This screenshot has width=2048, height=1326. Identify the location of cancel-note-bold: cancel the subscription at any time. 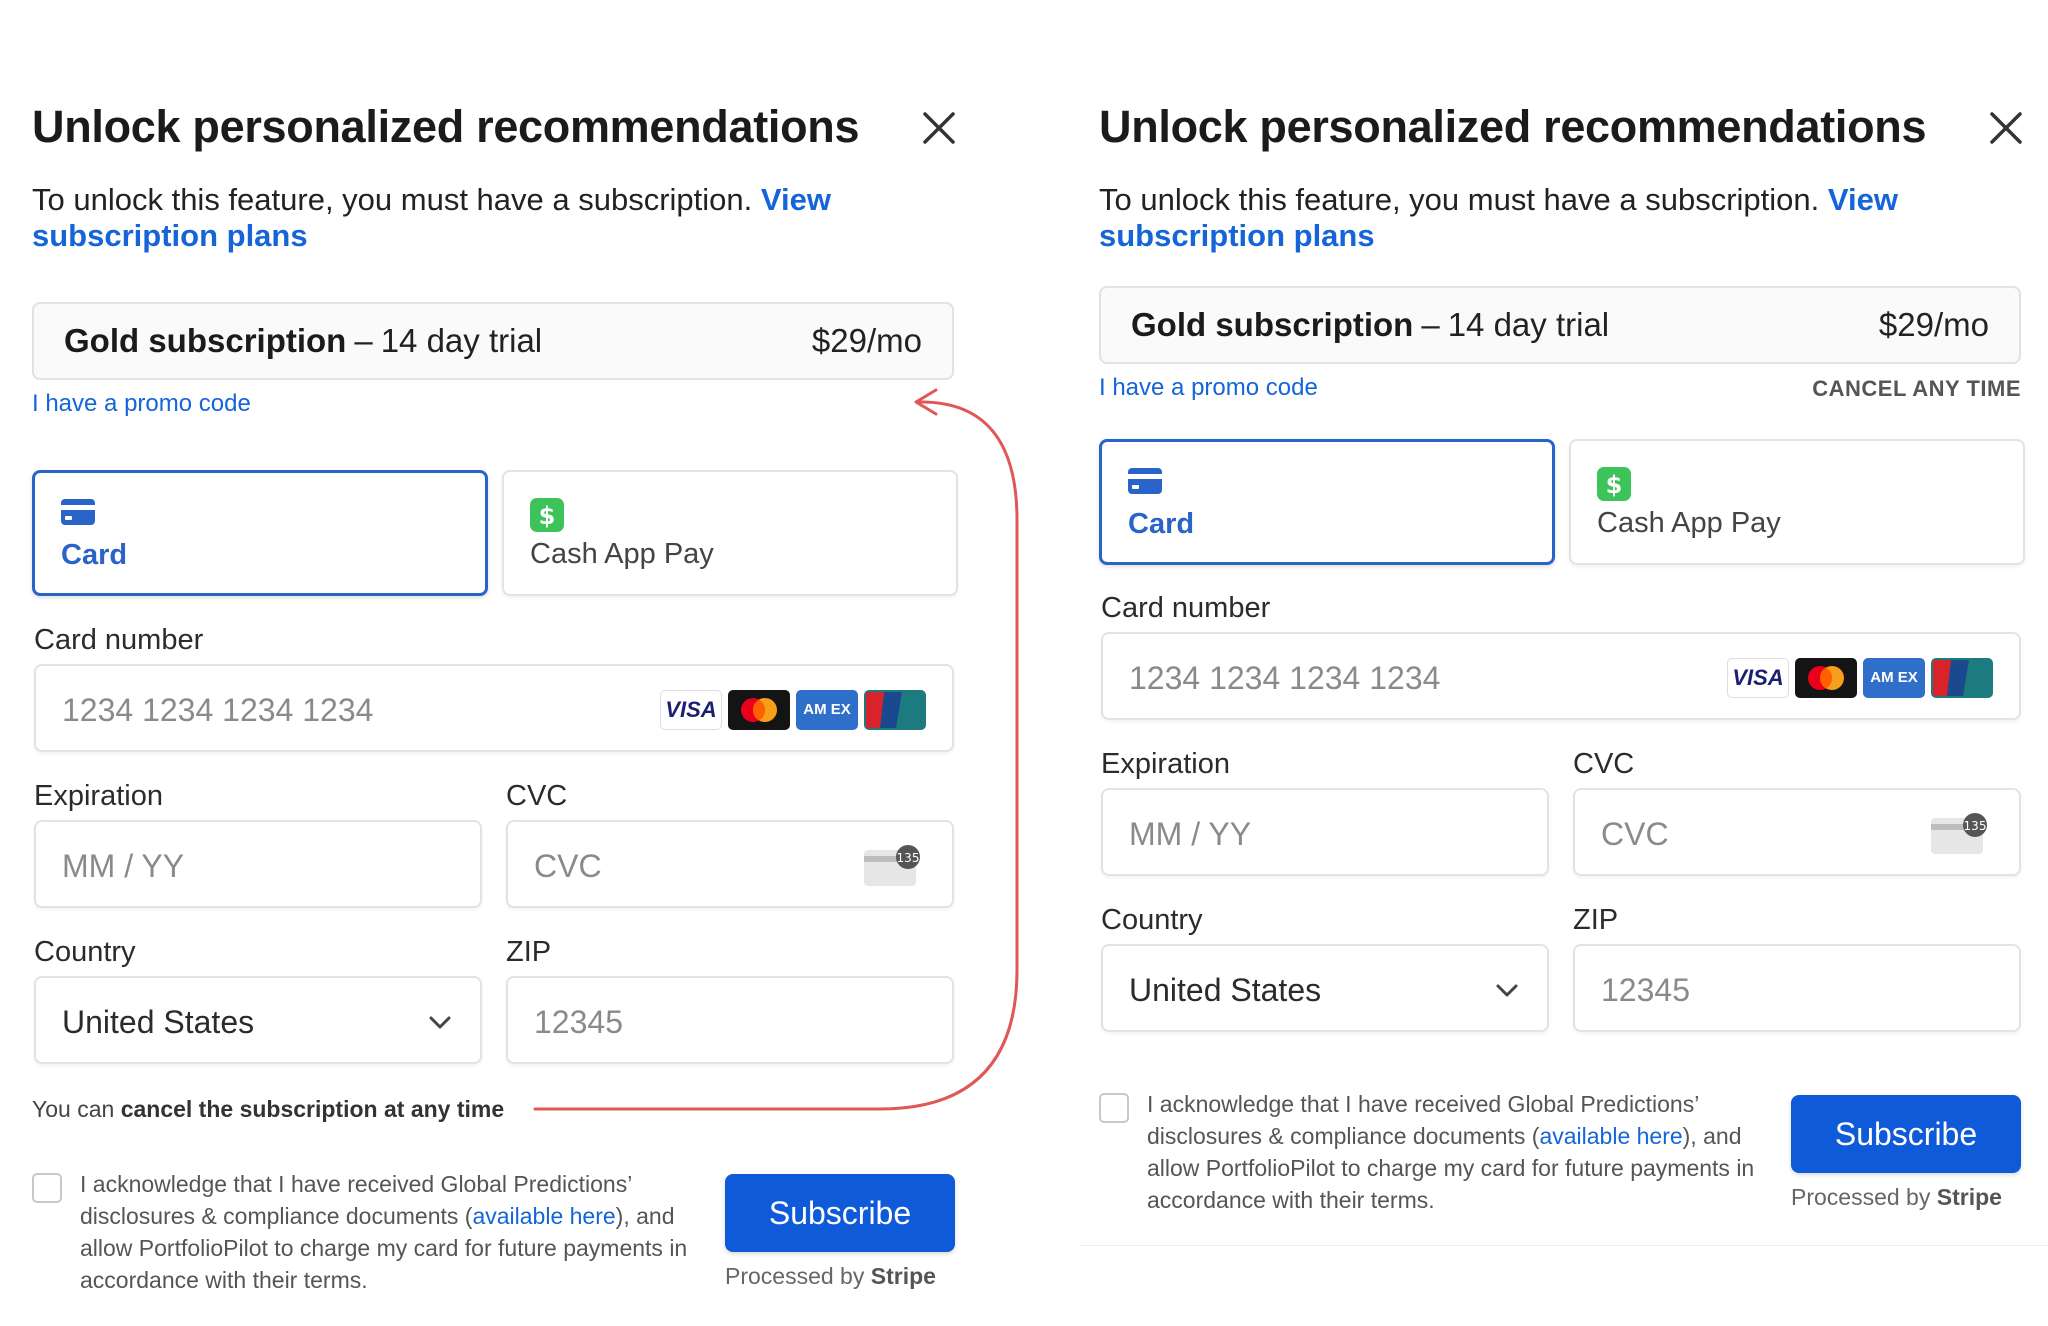
(312, 1109).